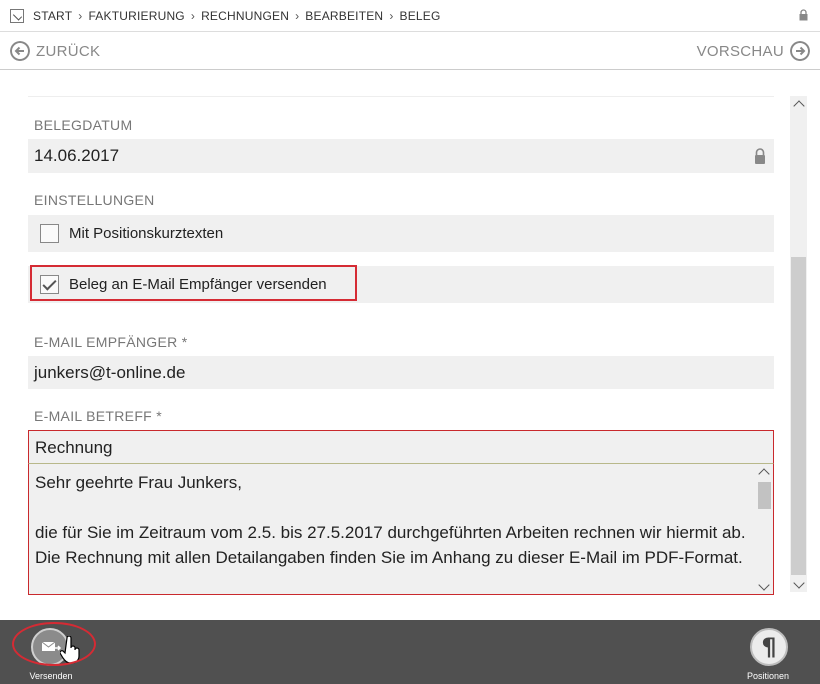  What do you see at coordinates (344, 16) in the screenshot?
I see `breadcrumb-item-bearbeiten: BEARBEITEN` at bounding box center [344, 16].